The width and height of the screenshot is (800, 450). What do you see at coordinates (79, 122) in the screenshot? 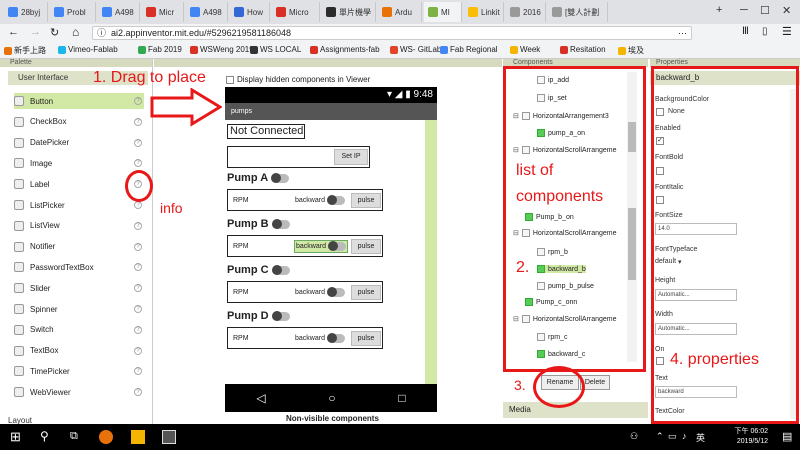
I see `palette-item-checkbox: CheckBox?` at bounding box center [79, 122].